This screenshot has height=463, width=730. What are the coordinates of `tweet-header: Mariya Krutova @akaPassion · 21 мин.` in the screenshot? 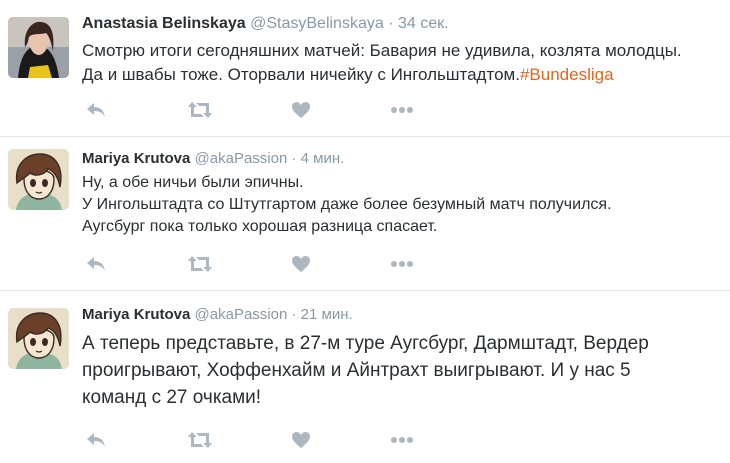 It's located at (217, 315).